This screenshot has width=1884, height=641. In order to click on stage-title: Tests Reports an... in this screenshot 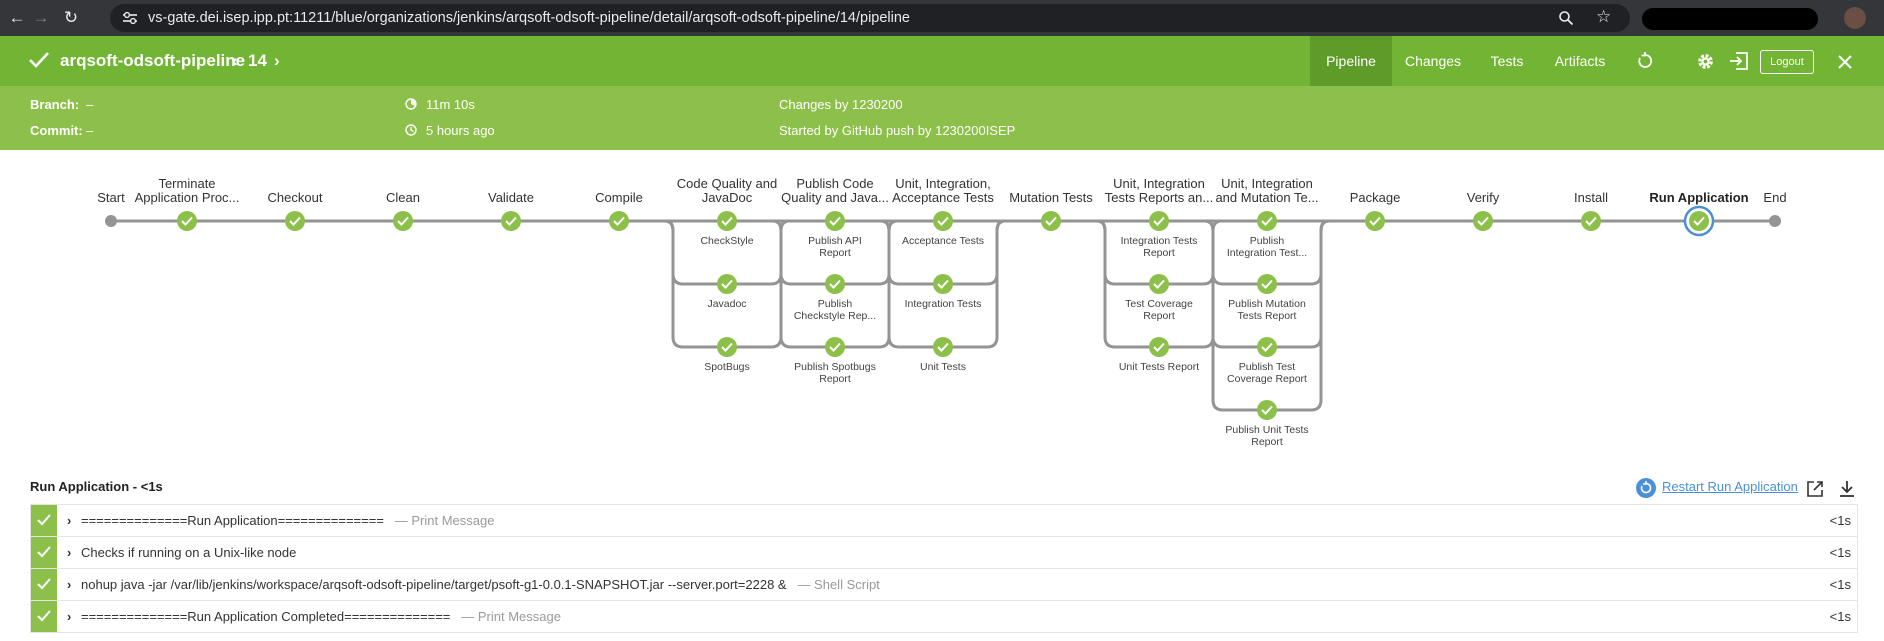, I will do `click(1159, 197)`.